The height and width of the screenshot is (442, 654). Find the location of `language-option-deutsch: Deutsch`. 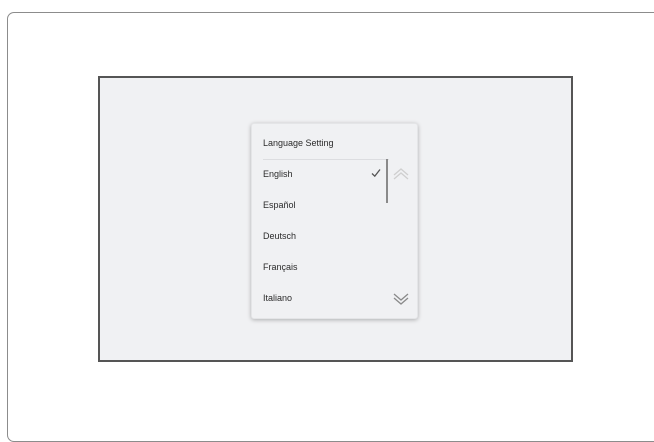

language-option-deutsch: Deutsch is located at coordinates (321, 237).